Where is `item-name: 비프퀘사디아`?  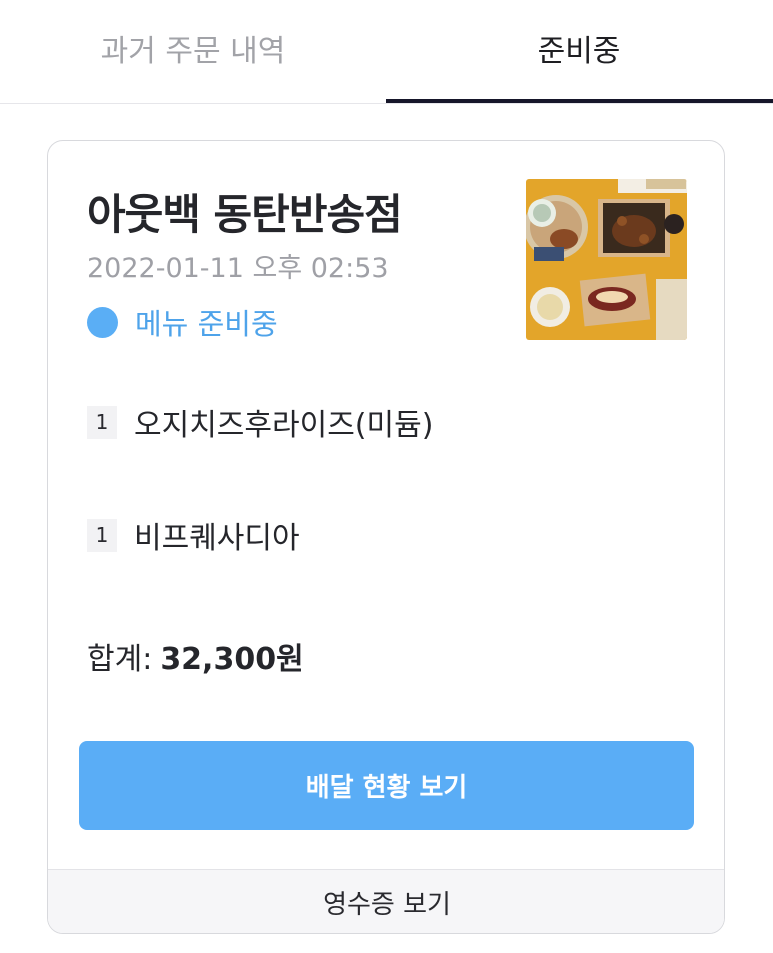
item-name: 비프퀘사디아 is located at coordinates (217, 538).